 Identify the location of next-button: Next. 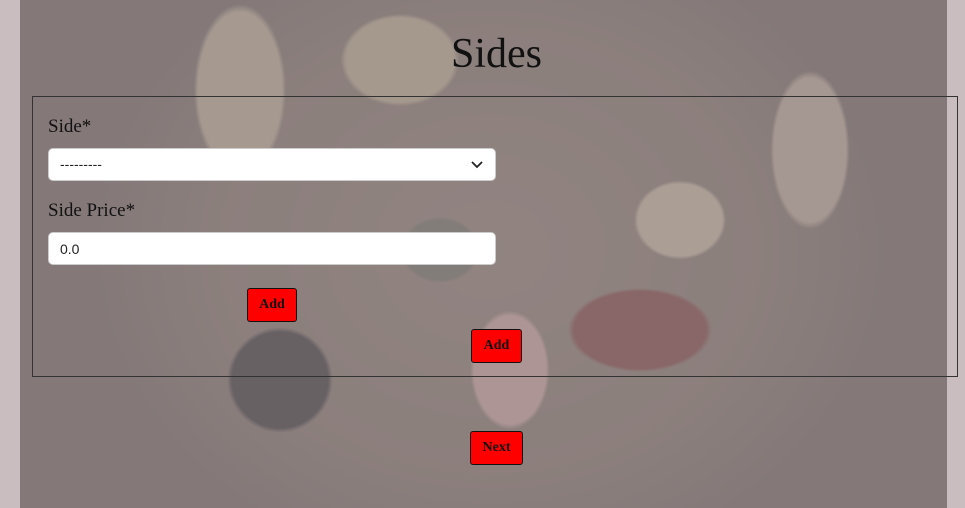
(496, 448).